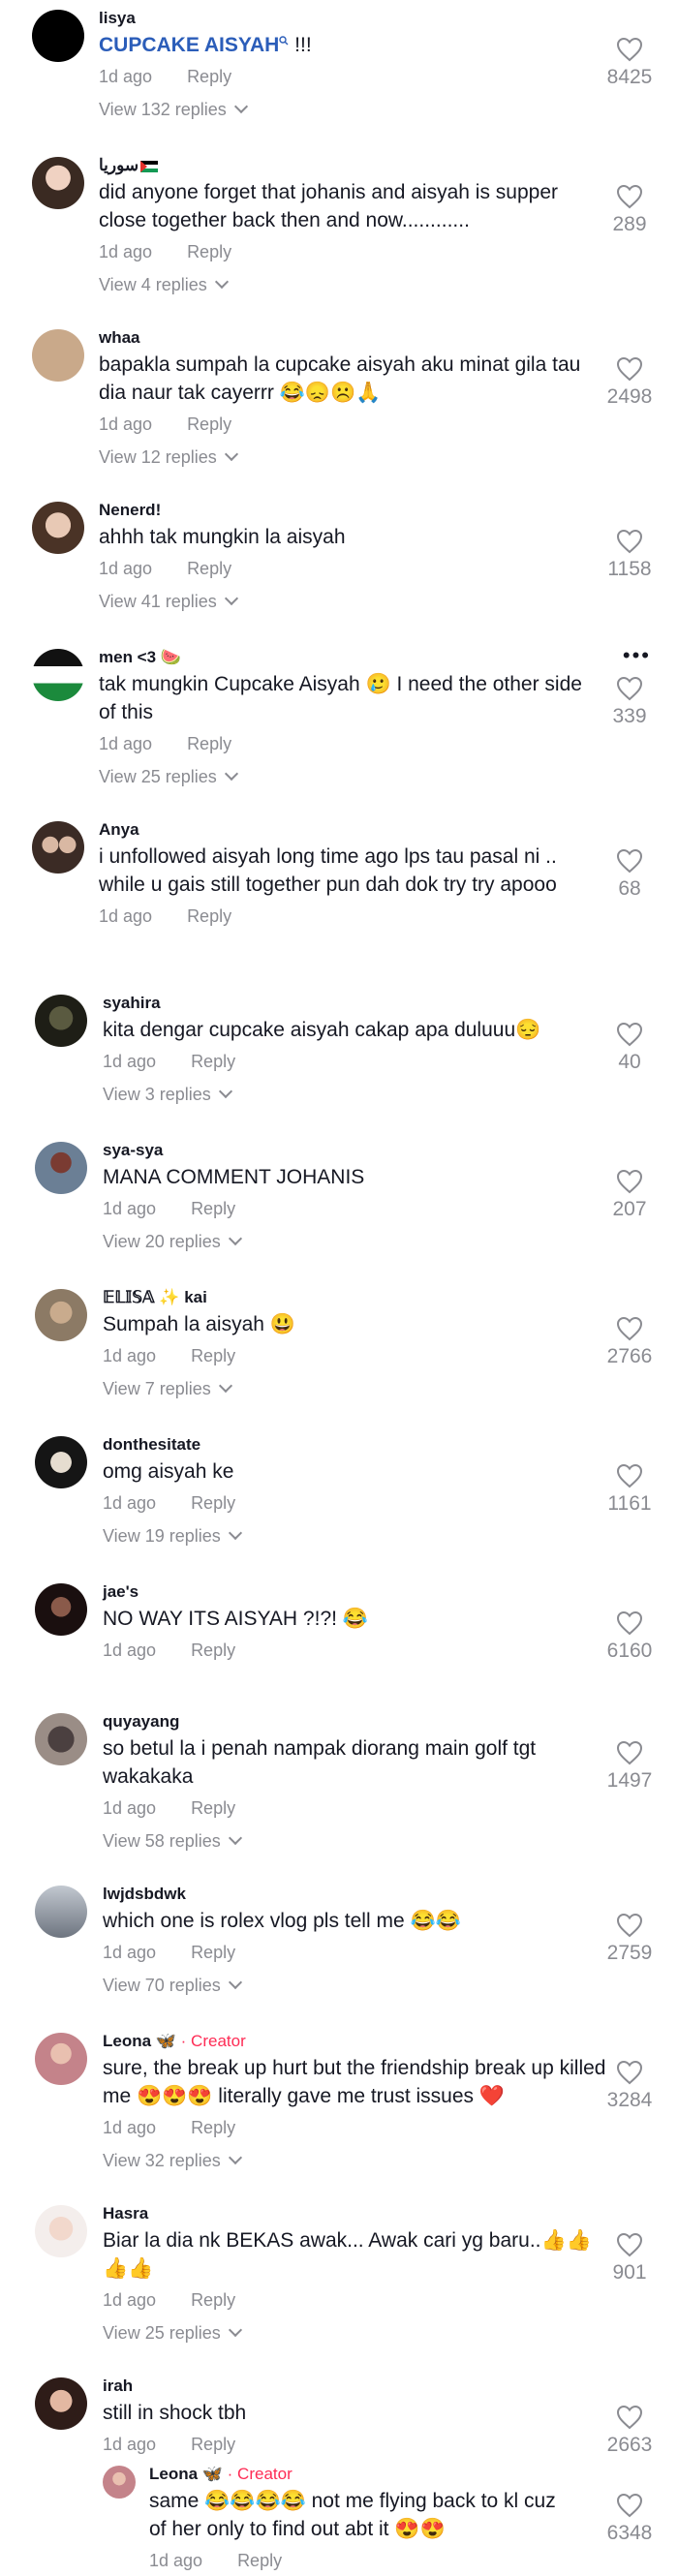 This screenshot has height=2576, width=678. I want to click on like-button: 339, so click(630, 702).